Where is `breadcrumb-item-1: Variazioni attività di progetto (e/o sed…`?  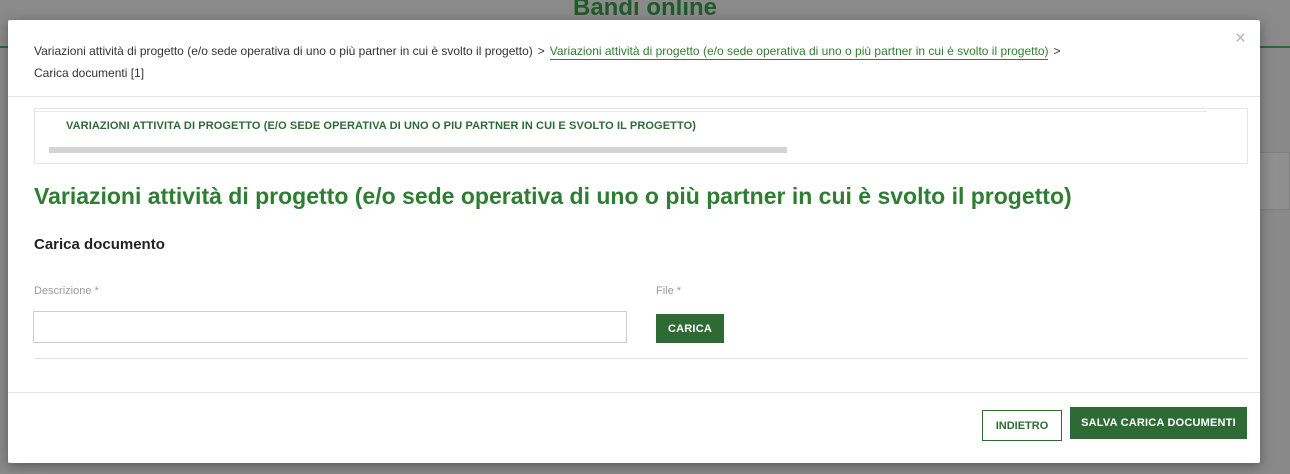
breadcrumb-item-1: Variazioni attività di progetto (e/o sed… is located at coordinates (283, 51).